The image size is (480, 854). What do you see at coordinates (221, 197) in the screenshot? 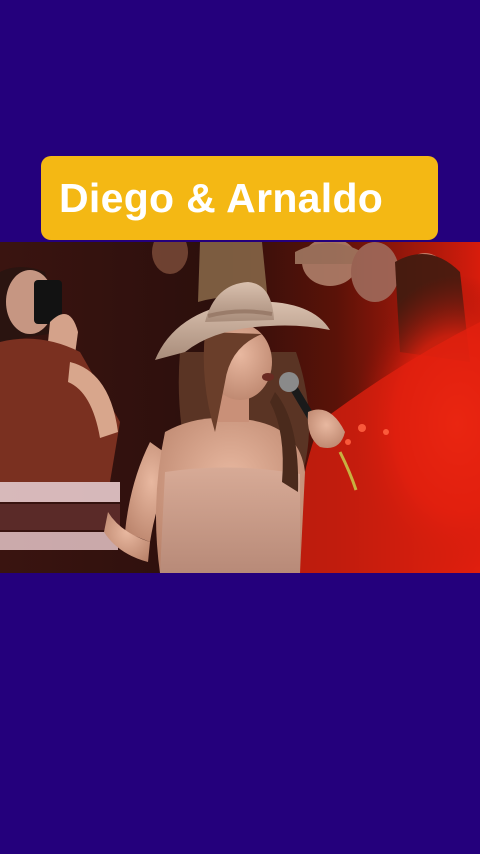
I see `title-text: Diego & Arnaldo` at bounding box center [221, 197].